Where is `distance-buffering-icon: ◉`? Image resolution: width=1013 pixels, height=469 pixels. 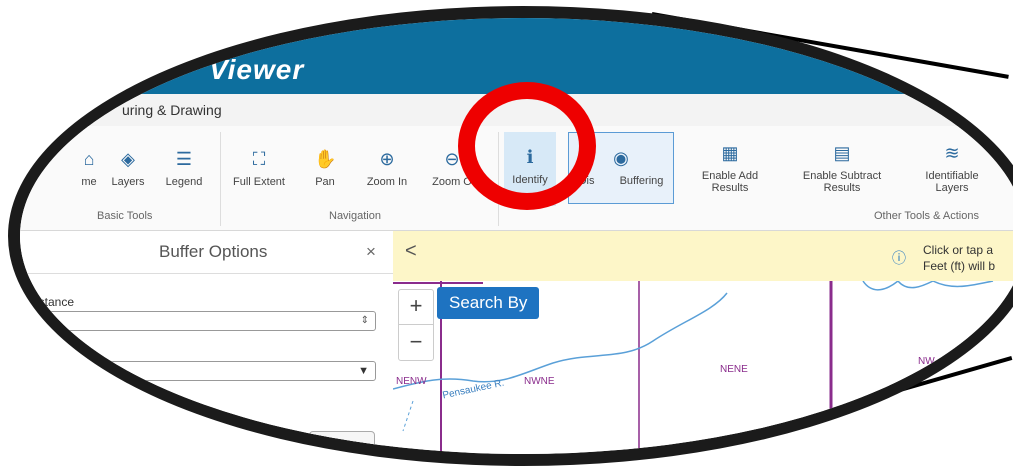
distance-buffering-icon: ◉ is located at coordinates (621, 158).